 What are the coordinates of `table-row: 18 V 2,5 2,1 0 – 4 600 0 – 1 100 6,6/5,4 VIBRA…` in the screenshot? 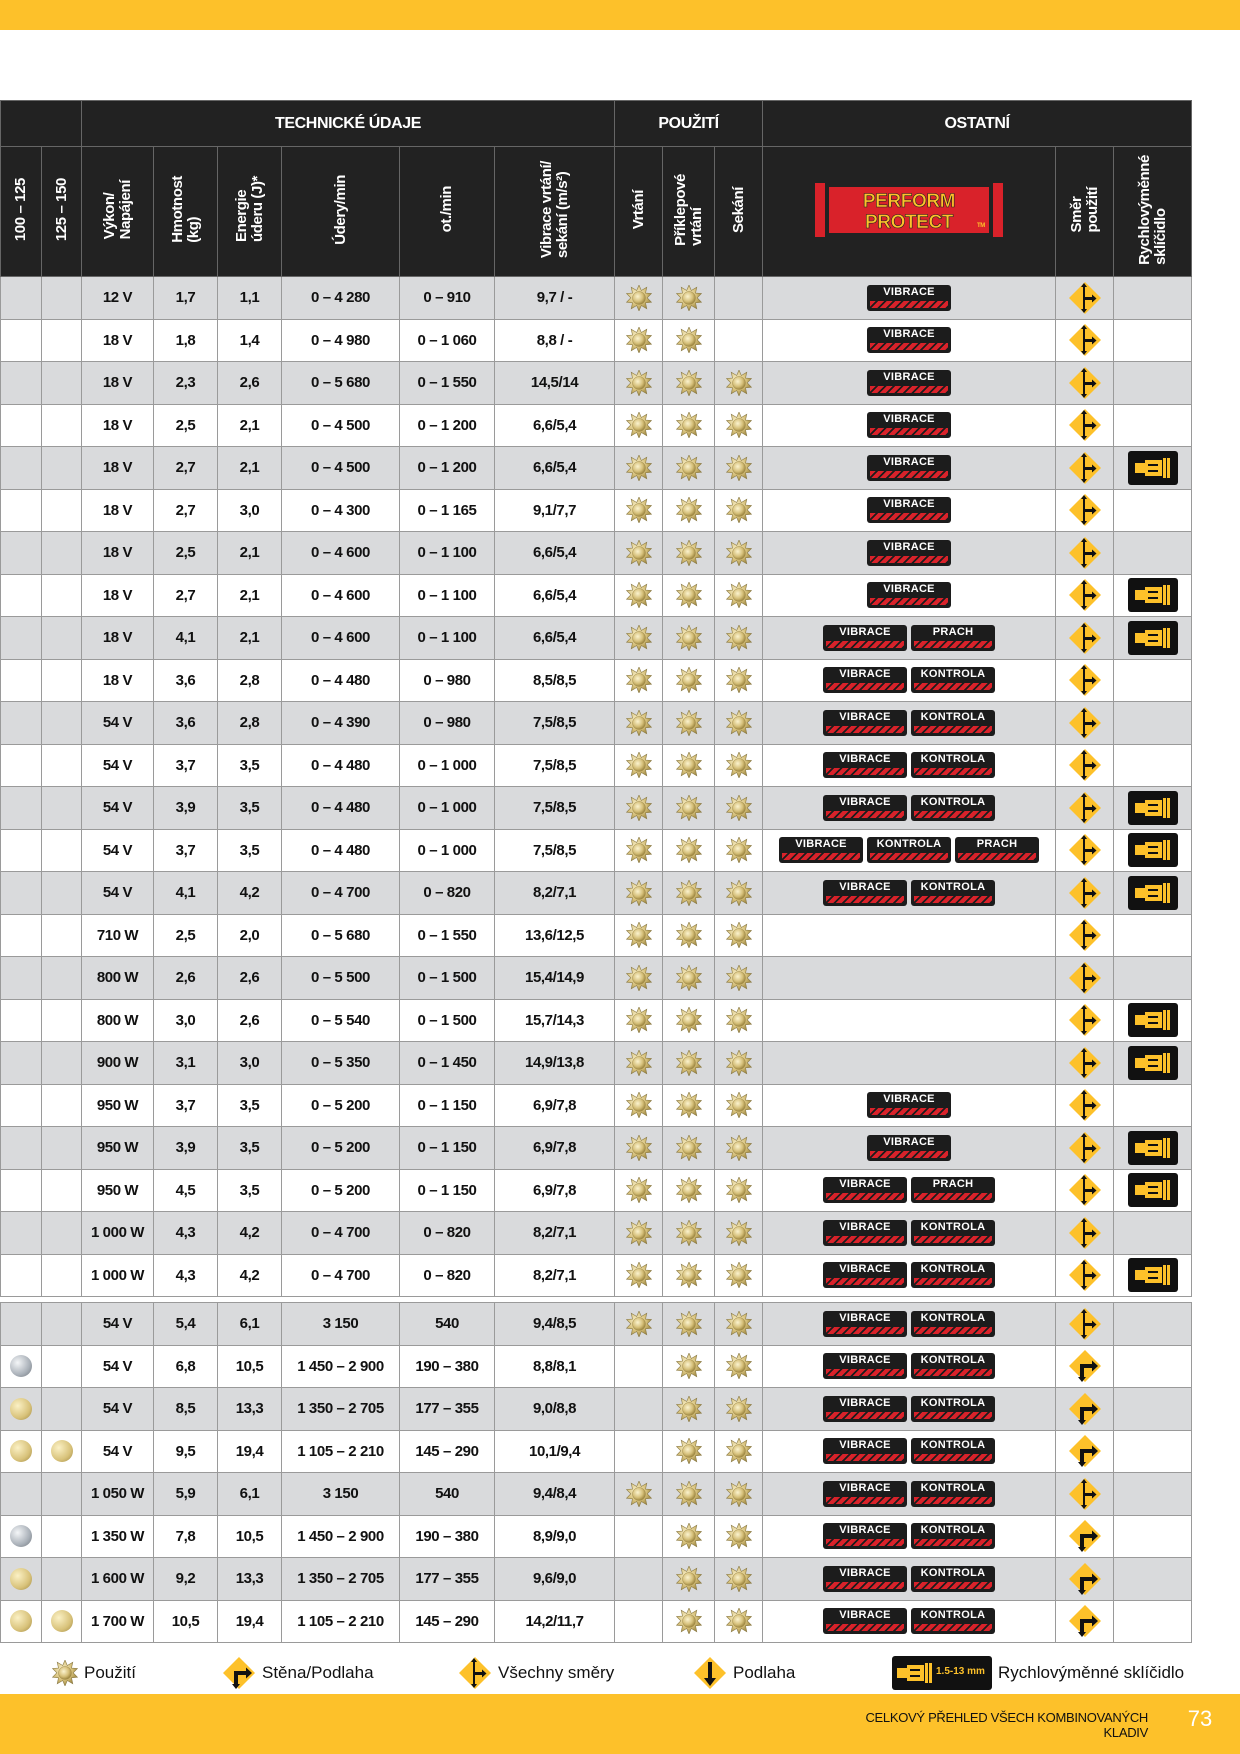 It's located at (596, 553).